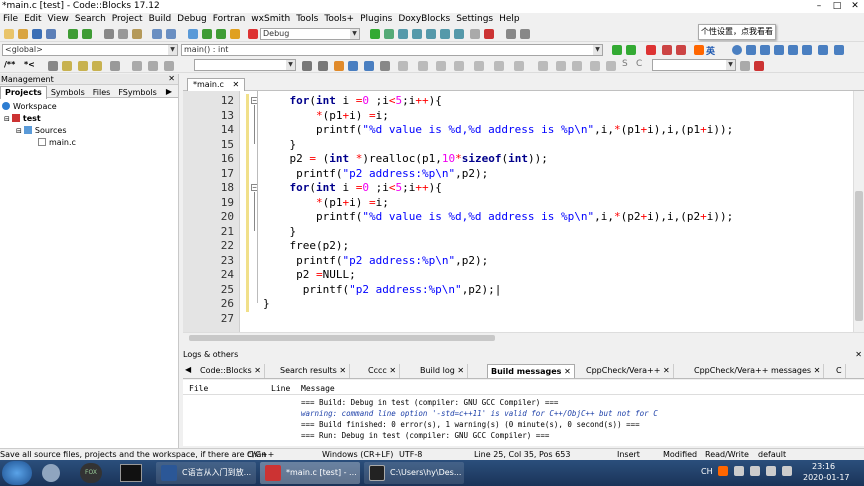 The height and width of the screenshot is (486, 864). What do you see at coordinates (525, 34) in the screenshot?
I see `debug-info-icon` at bounding box center [525, 34].